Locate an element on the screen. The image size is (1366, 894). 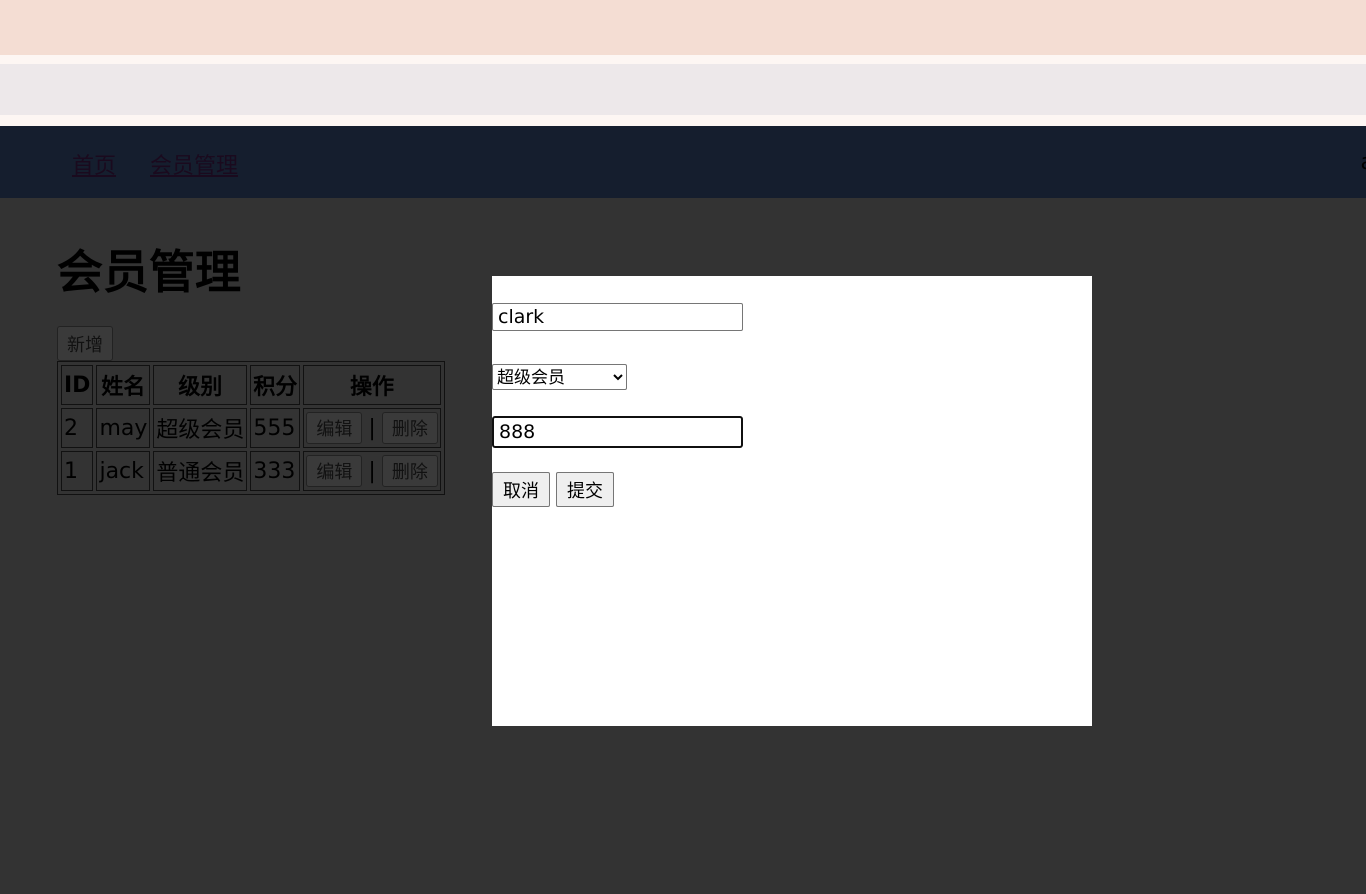
points-input is located at coordinates (617, 432).